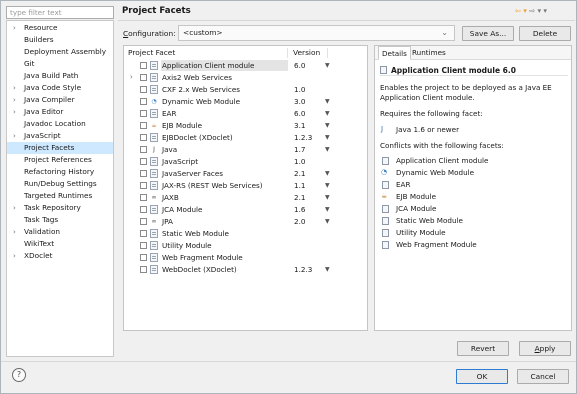  What do you see at coordinates (299, 125) in the screenshot?
I see `facet-version: 3.1` at bounding box center [299, 125].